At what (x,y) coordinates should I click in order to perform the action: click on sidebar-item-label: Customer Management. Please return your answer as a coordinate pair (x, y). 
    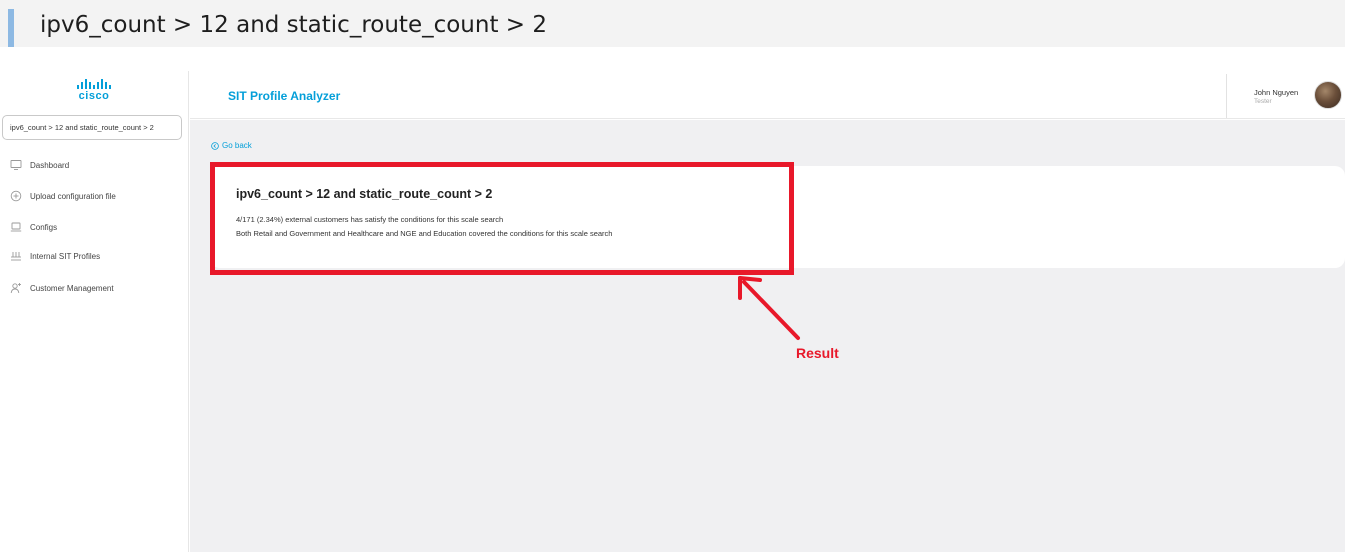
    Looking at the image, I should click on (72, 288).